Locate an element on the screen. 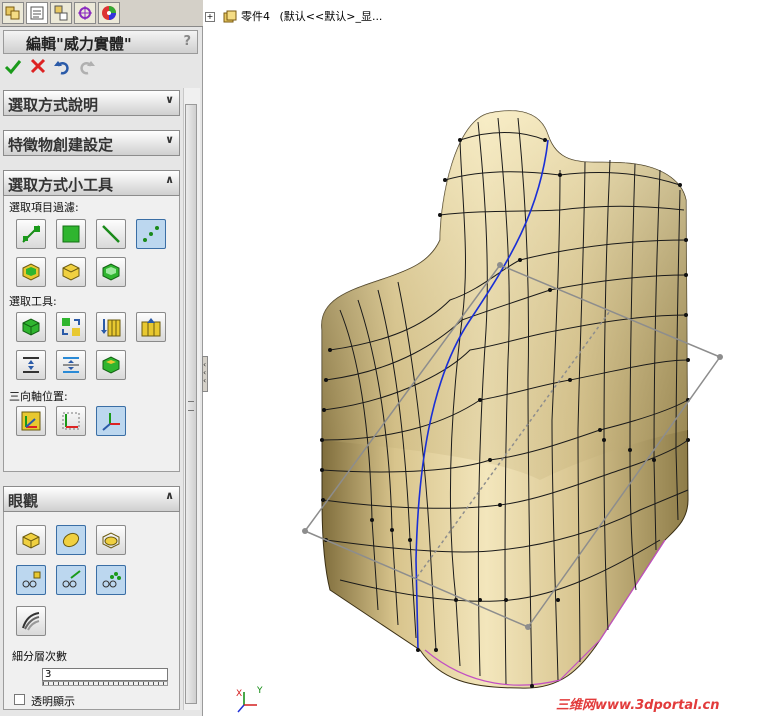  triad-axes-icon is located at coordinates (111, 422).